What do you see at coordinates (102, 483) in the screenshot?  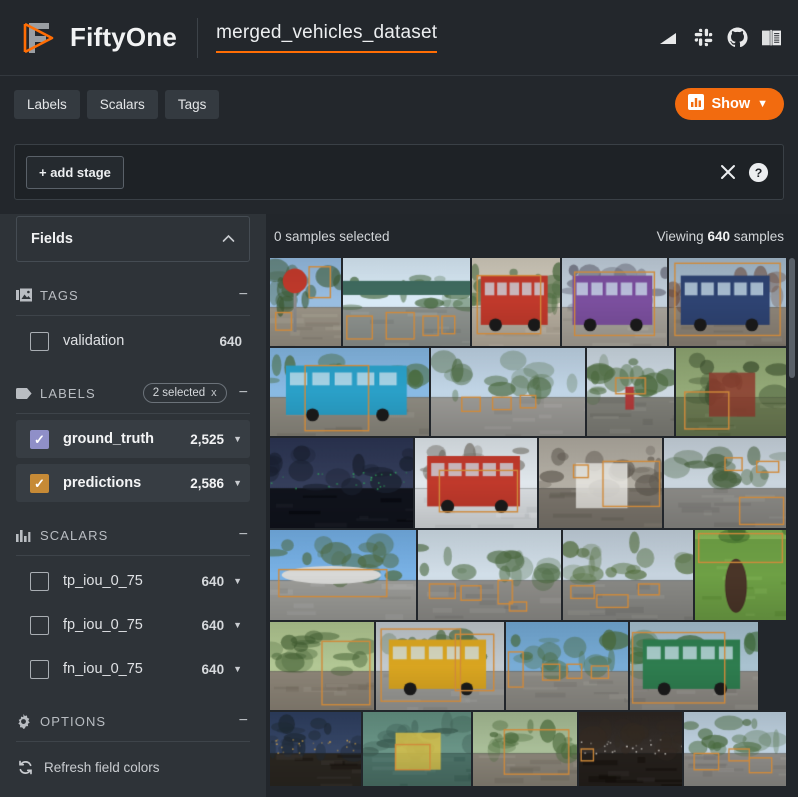 I see `field-label: predictions` at bounding box center [102, 483].